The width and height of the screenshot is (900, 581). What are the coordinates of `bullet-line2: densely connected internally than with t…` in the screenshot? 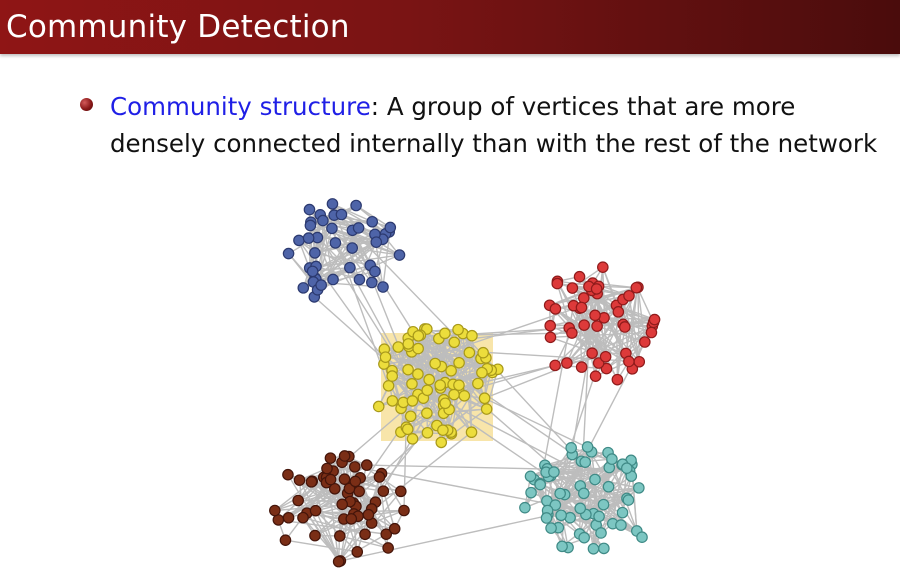 It's located at (494, 143).